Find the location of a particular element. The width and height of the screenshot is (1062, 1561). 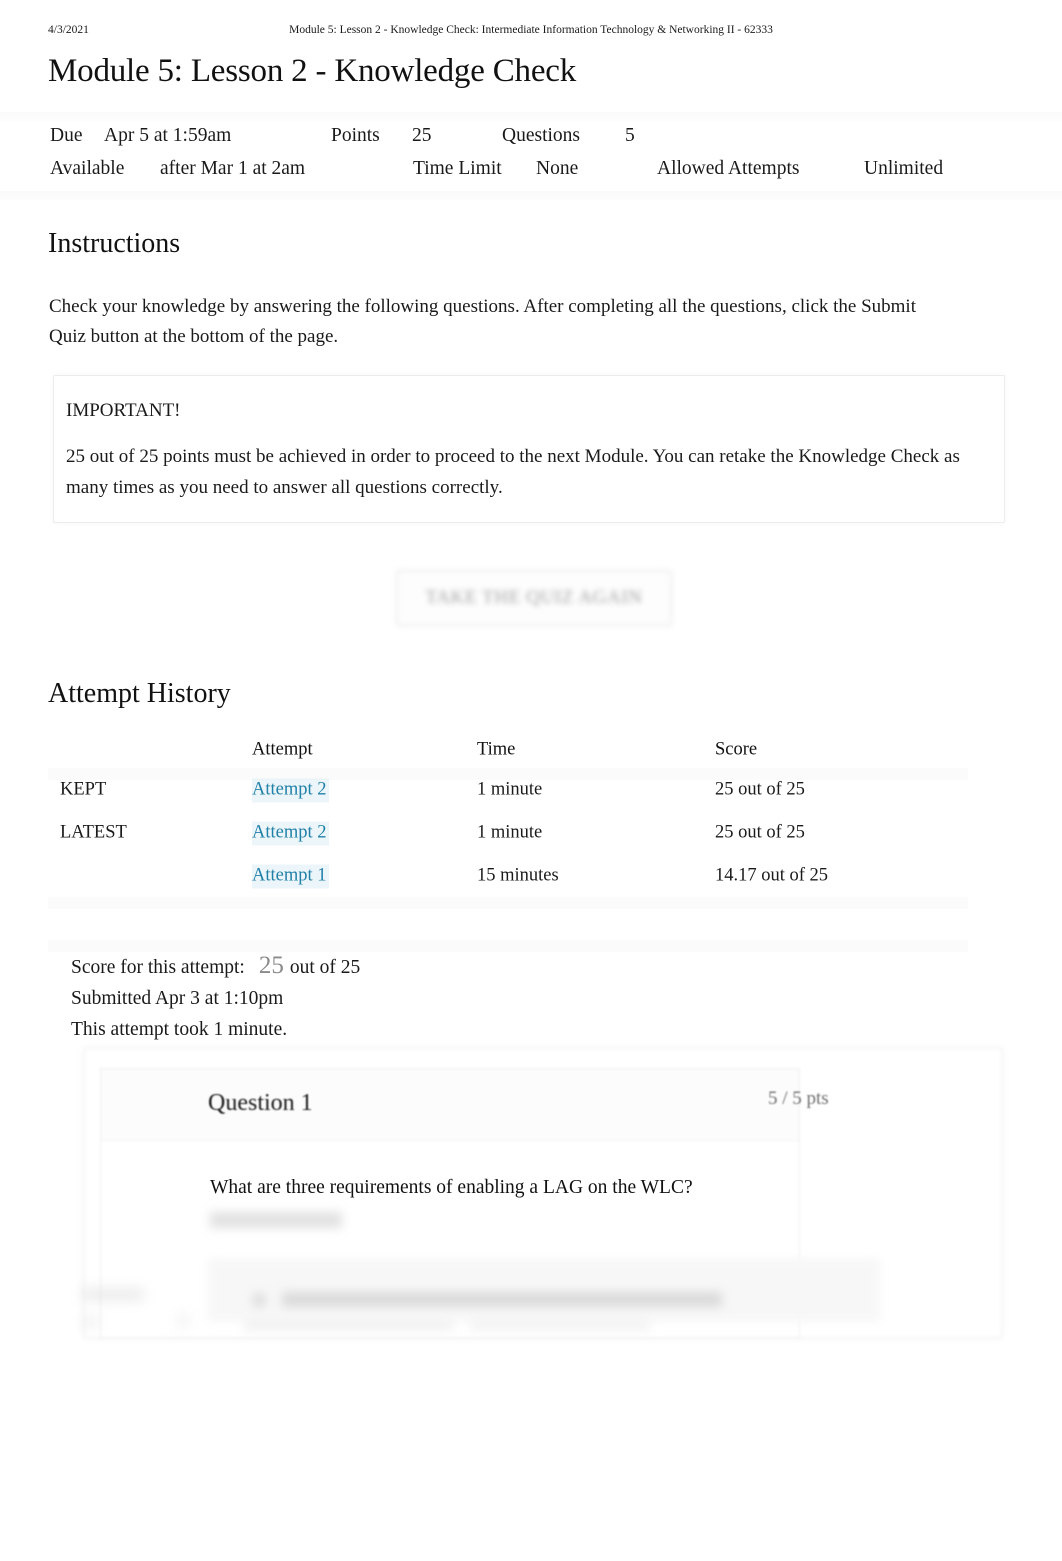

due-value: Apr 5 at 1:59am is located at coordinates (168, 135).